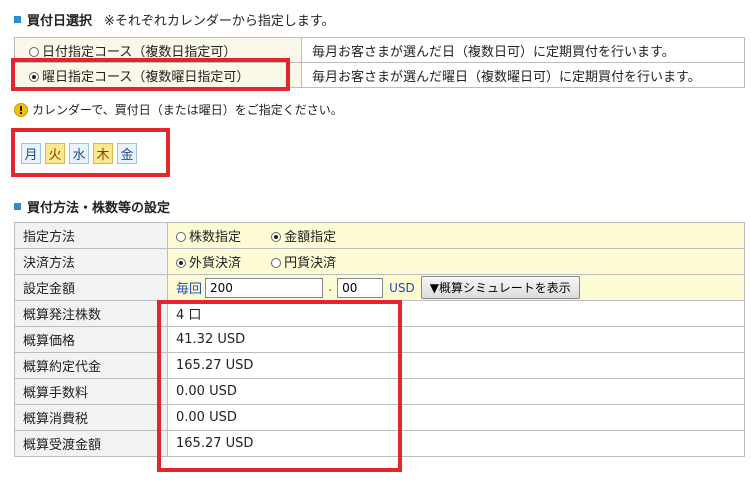 The width and height of the screenshot is (751, 487). I want to click on day-tue: 火, so click(55, 153).